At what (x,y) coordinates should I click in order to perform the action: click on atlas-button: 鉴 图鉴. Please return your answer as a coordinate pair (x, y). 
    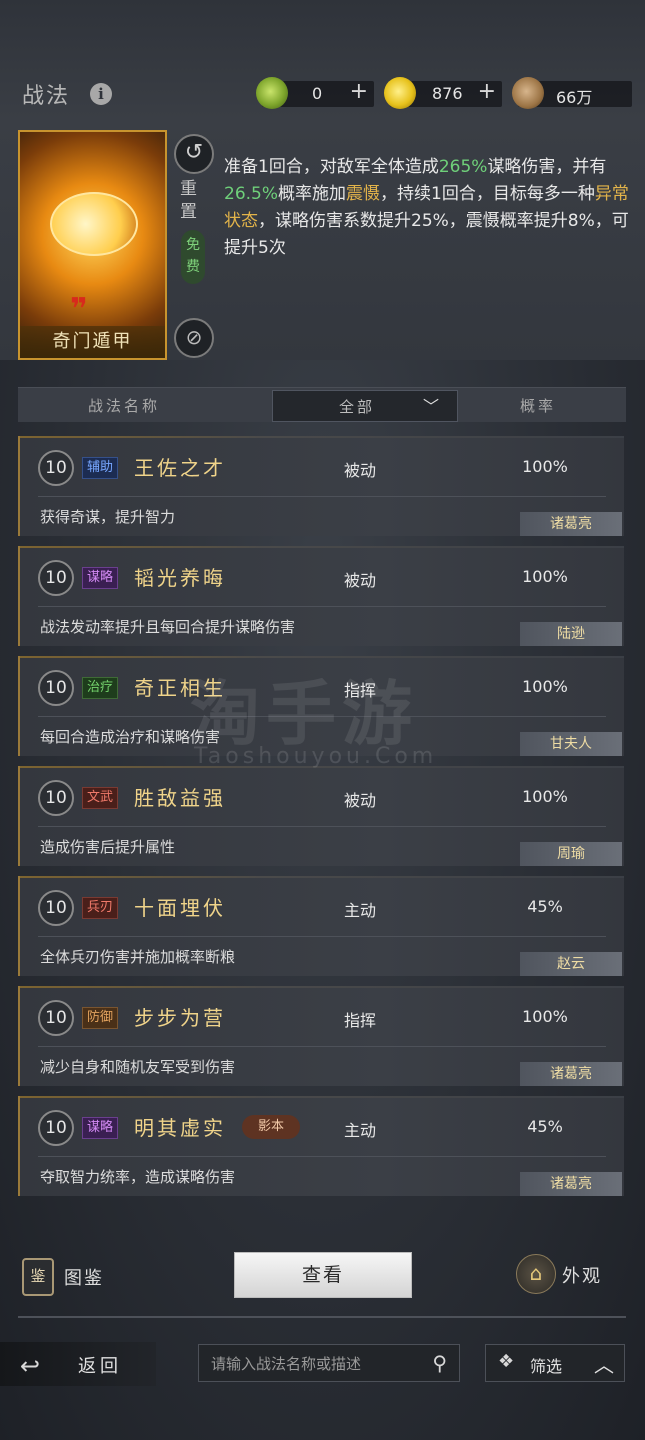
    Looking at the image, I should click on (82, 1277).